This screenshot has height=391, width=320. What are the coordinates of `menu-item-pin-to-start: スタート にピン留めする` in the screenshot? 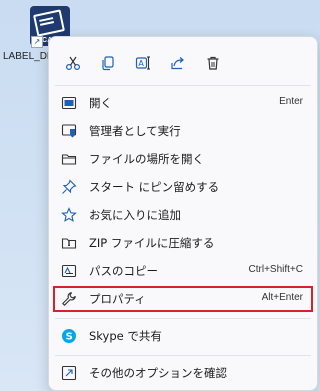 It's located at (183, 187).